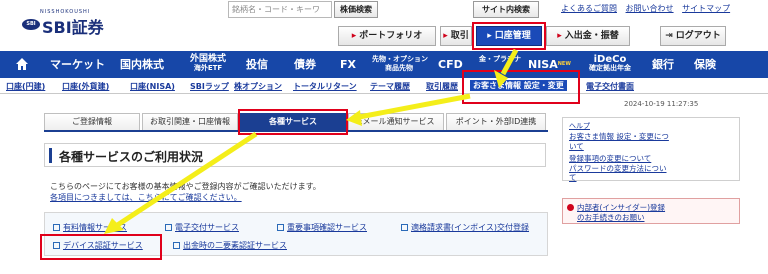 Image resolution: width=768 pixels, height=274 pixels. I want to click on subnav-history: 取引履歴, so click(442, 86).